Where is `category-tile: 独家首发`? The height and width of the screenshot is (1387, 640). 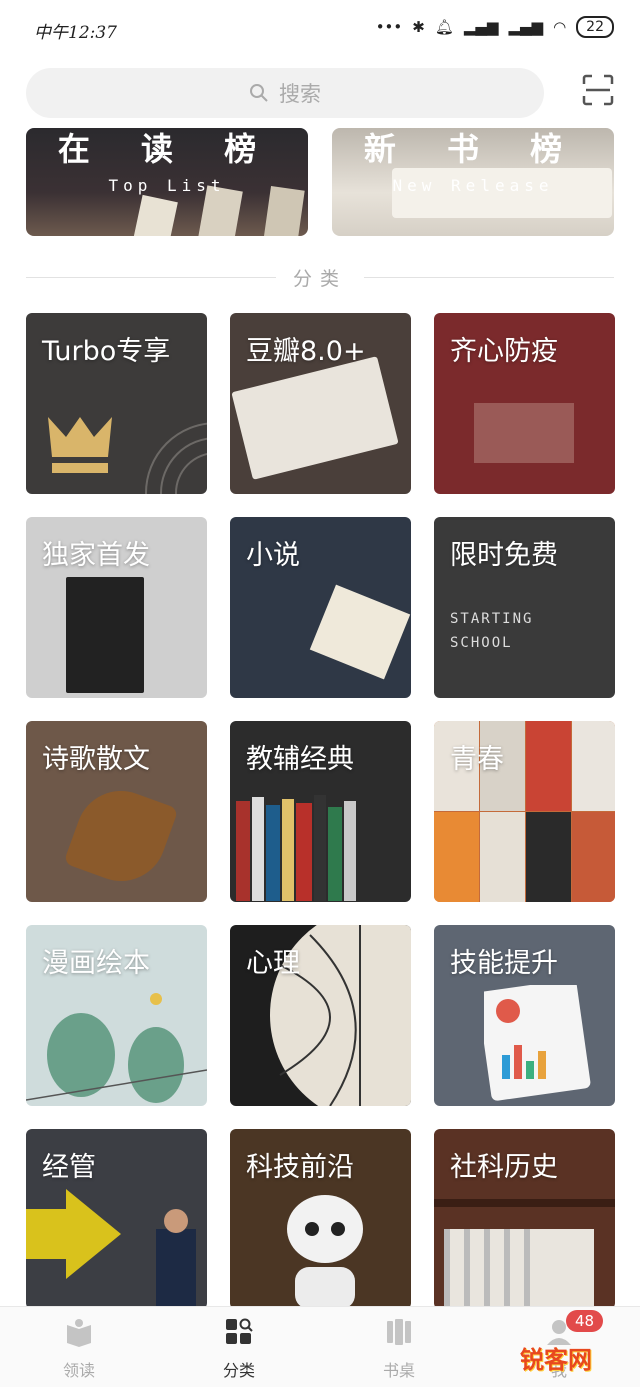
category-tile: 独家首发 is located at coordinates (116, 607).